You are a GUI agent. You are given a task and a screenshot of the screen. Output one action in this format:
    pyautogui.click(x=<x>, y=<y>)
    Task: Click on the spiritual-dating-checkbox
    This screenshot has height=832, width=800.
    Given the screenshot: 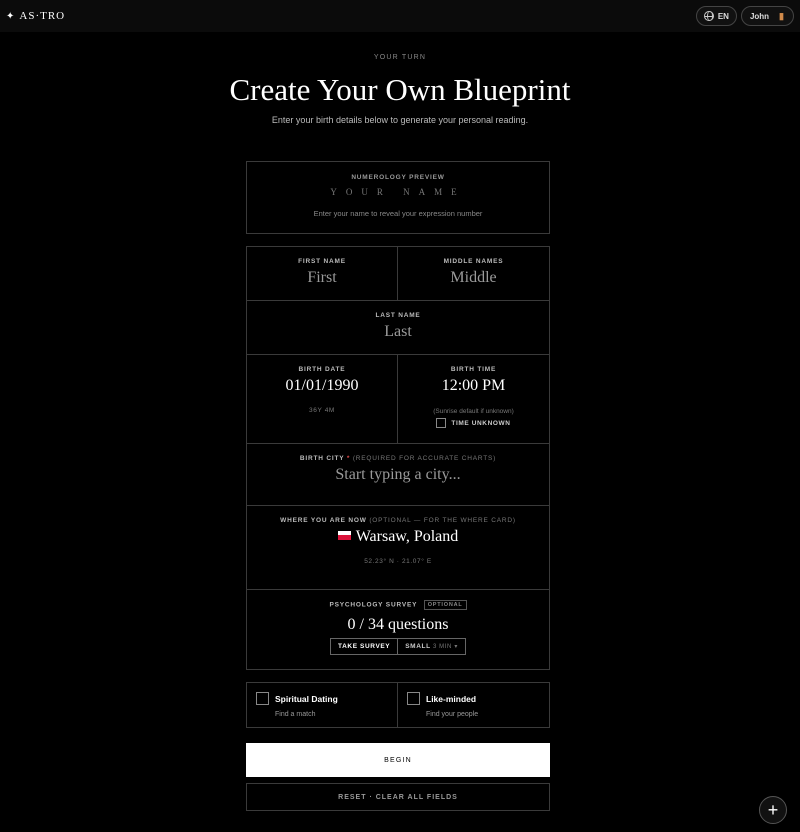 What is the action you would take?
    pyautogui.click(x=262, y=698)
    